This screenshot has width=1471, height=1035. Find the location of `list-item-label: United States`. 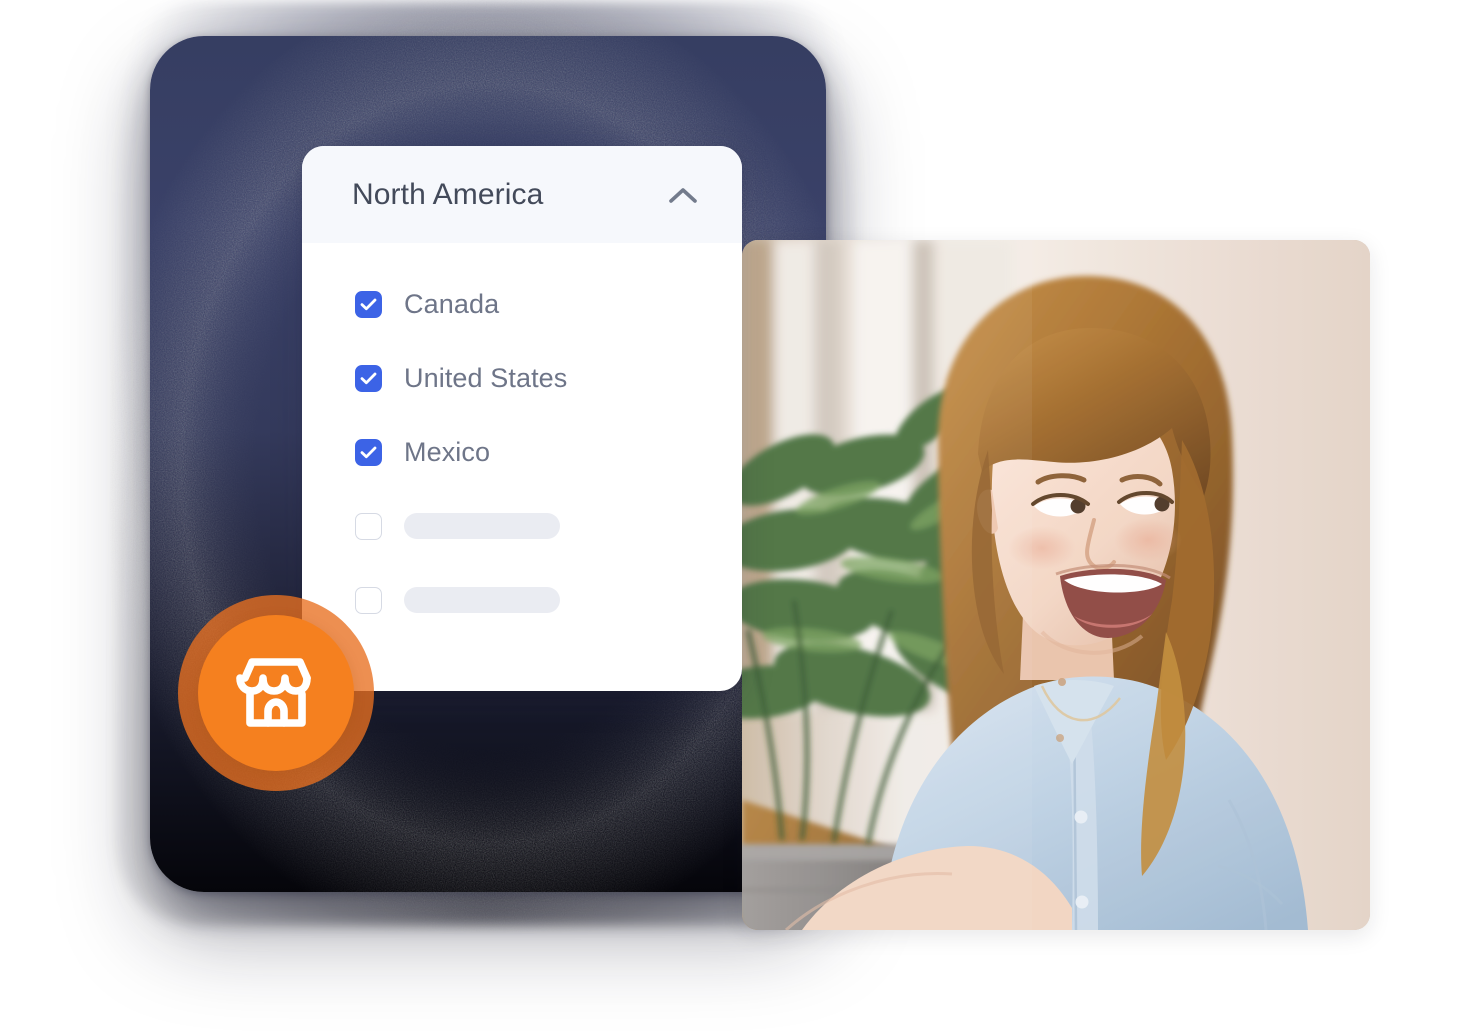

list-item-label: United States is located at coordinates (486, 377).